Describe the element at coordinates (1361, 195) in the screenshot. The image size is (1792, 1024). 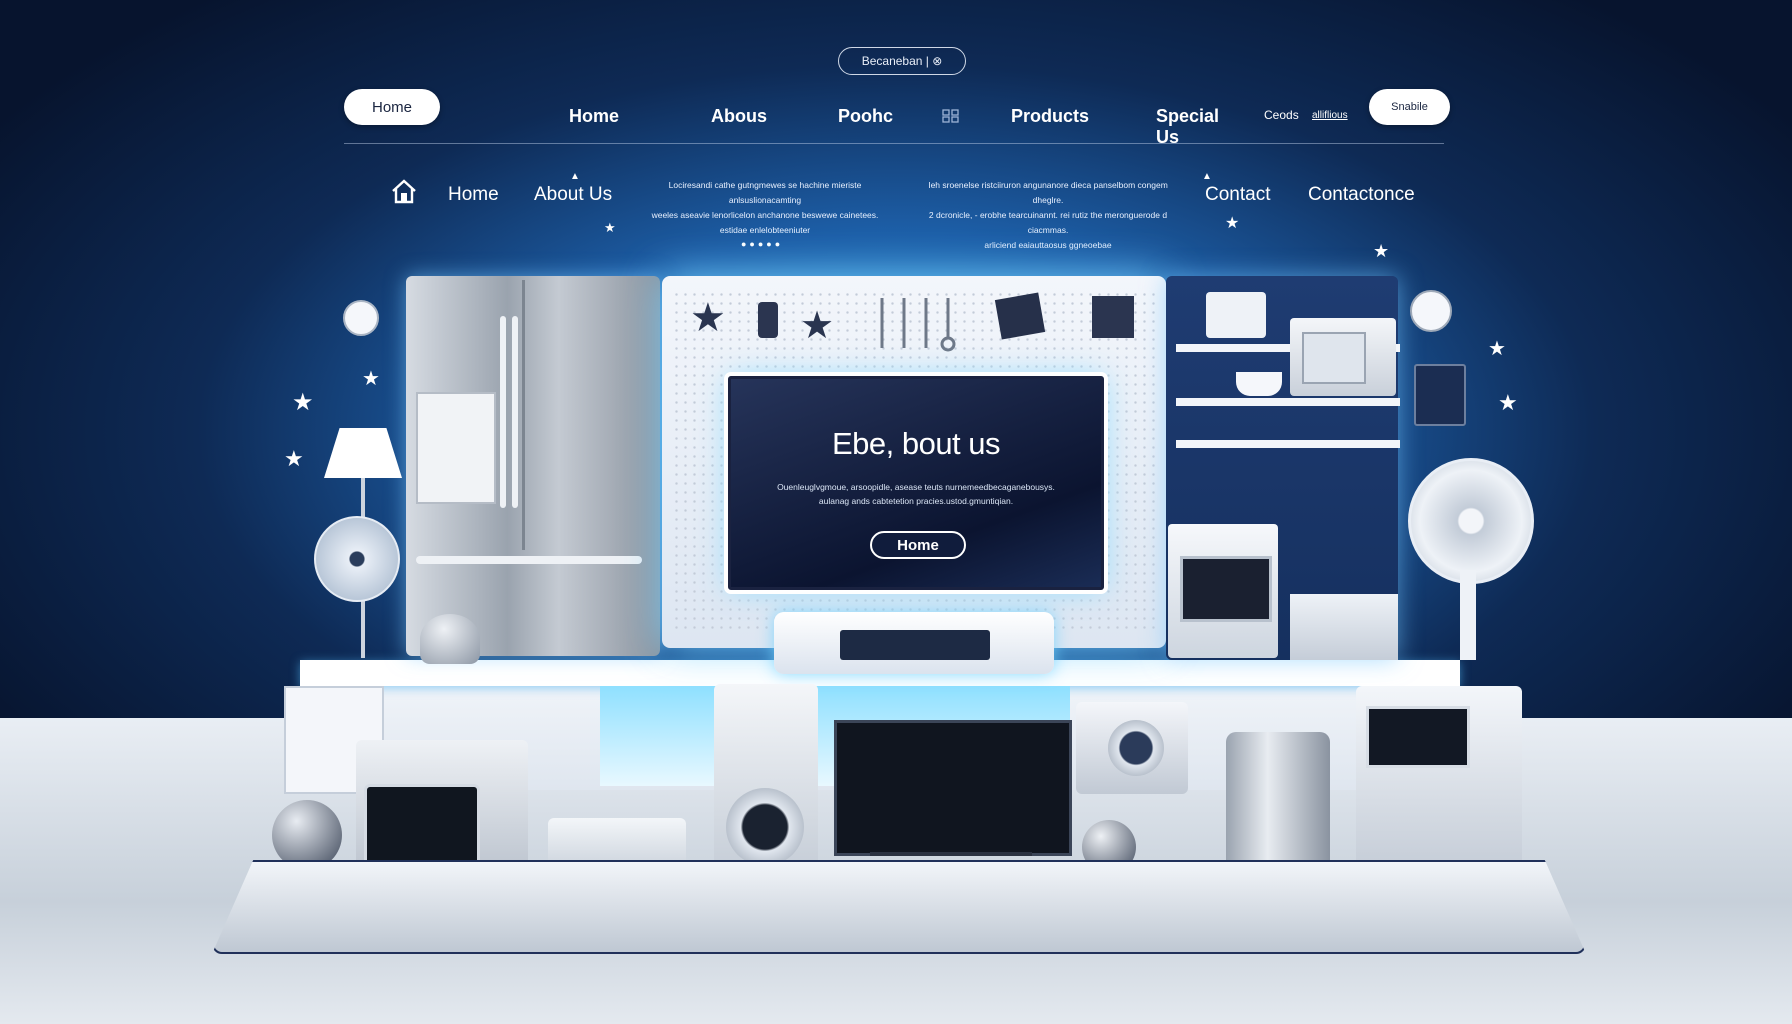
I see `subnav-contactonce: Contactonce` at that location.